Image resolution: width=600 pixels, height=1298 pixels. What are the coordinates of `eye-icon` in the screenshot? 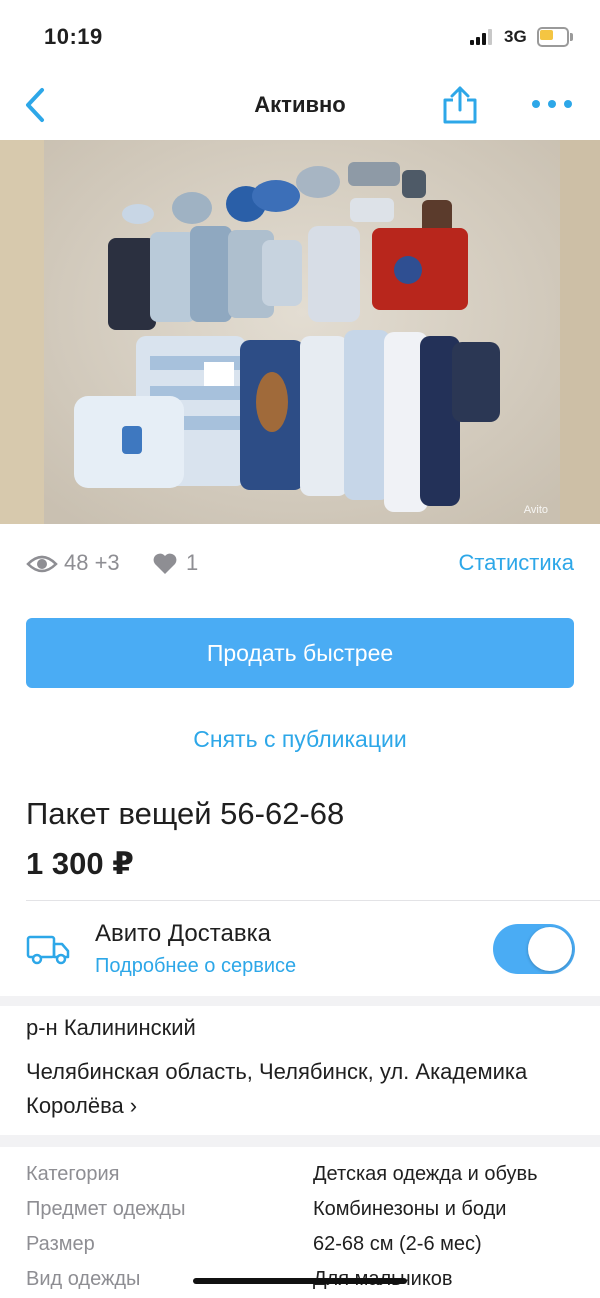 It's located at (42, 564).